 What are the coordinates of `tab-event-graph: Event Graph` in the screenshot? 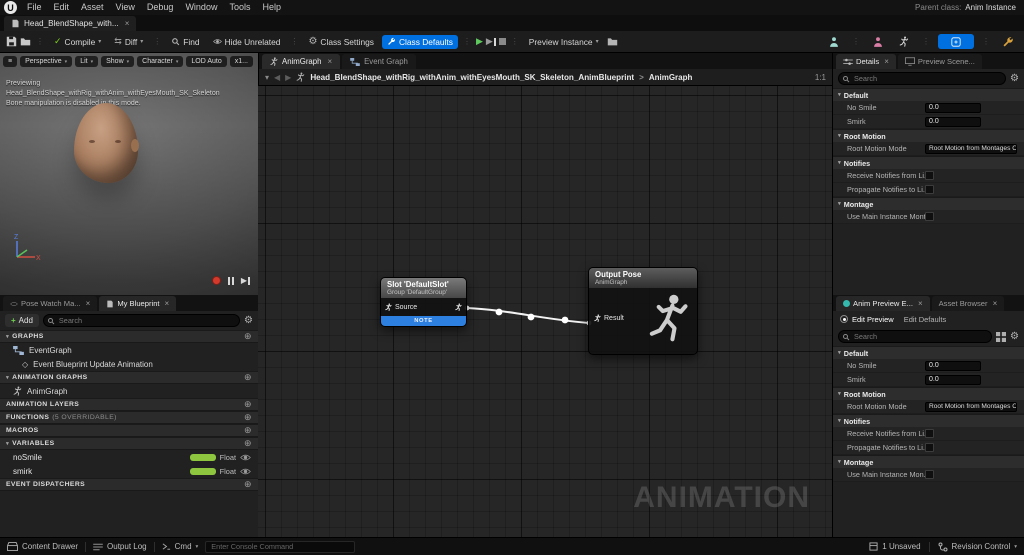 It's located at (379, 61).